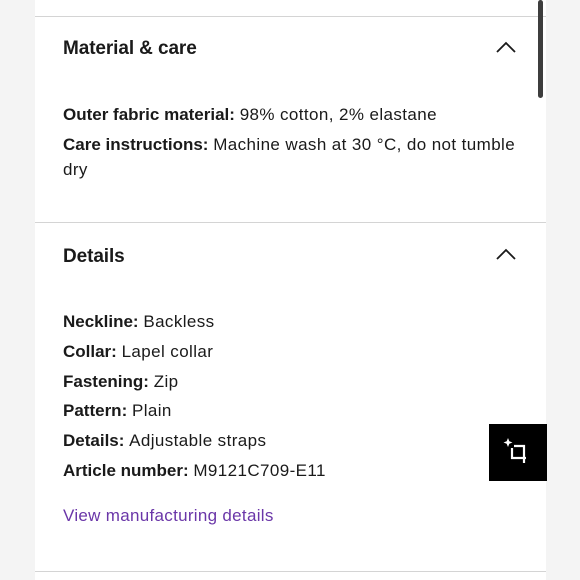  I want to click on detail-row: Neckline: Backless, so click(139, 321).